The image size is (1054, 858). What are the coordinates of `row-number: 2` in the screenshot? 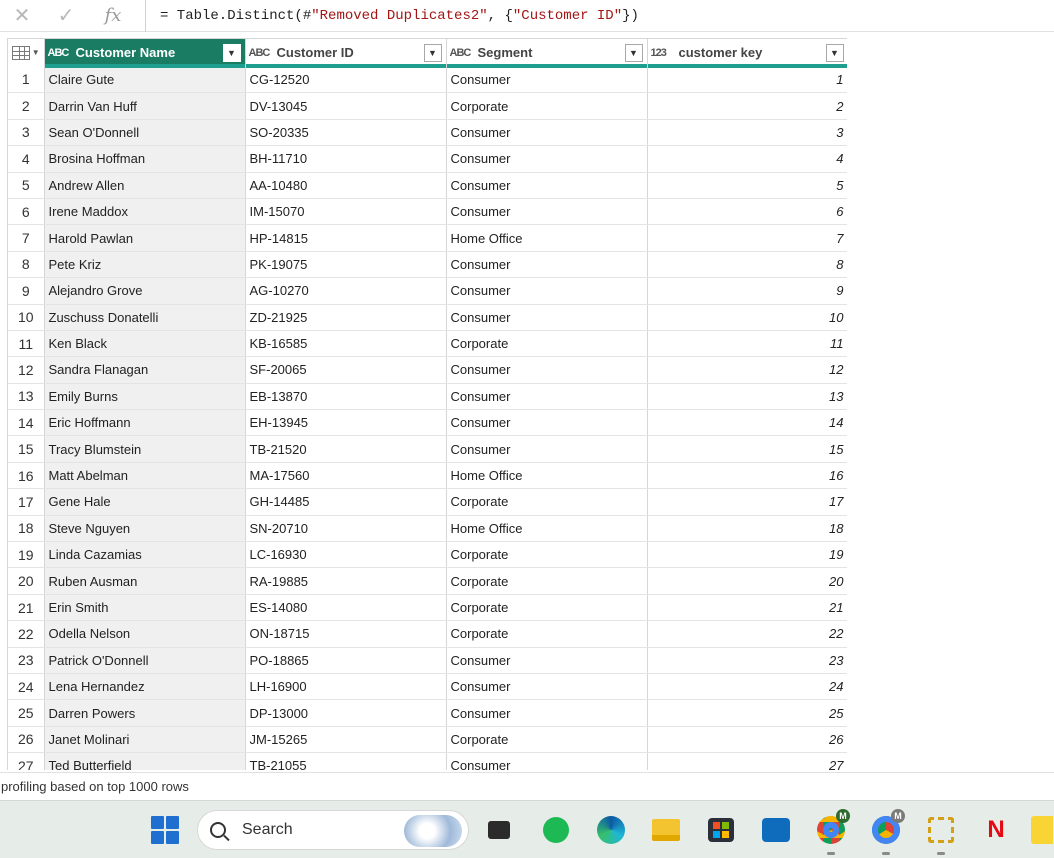 It's located at (26, 106).